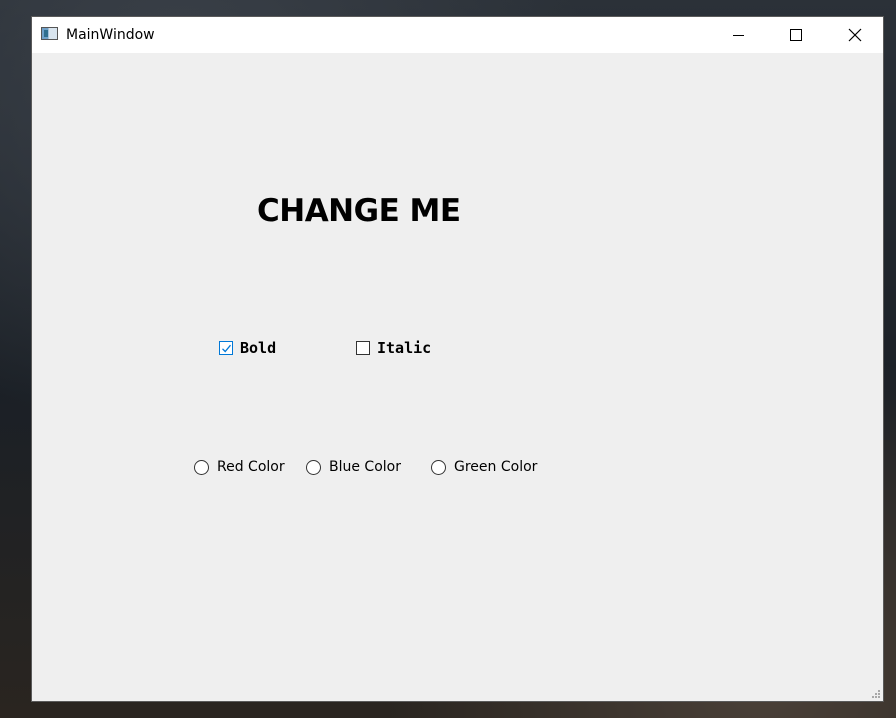  I want to click on green-color-radio: Green Color, so click(484, 467).